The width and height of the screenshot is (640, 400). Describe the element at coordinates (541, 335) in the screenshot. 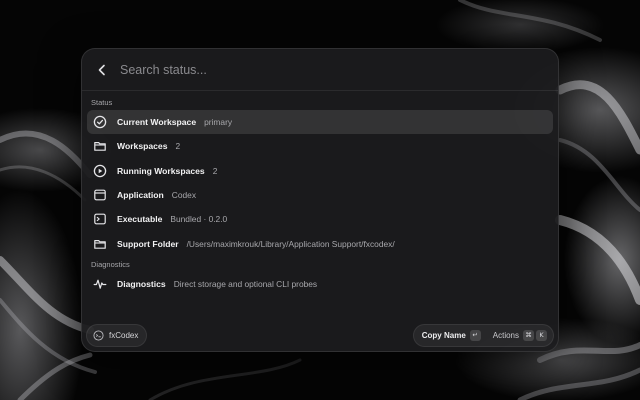

I see `k-key-hint: K` at that location.